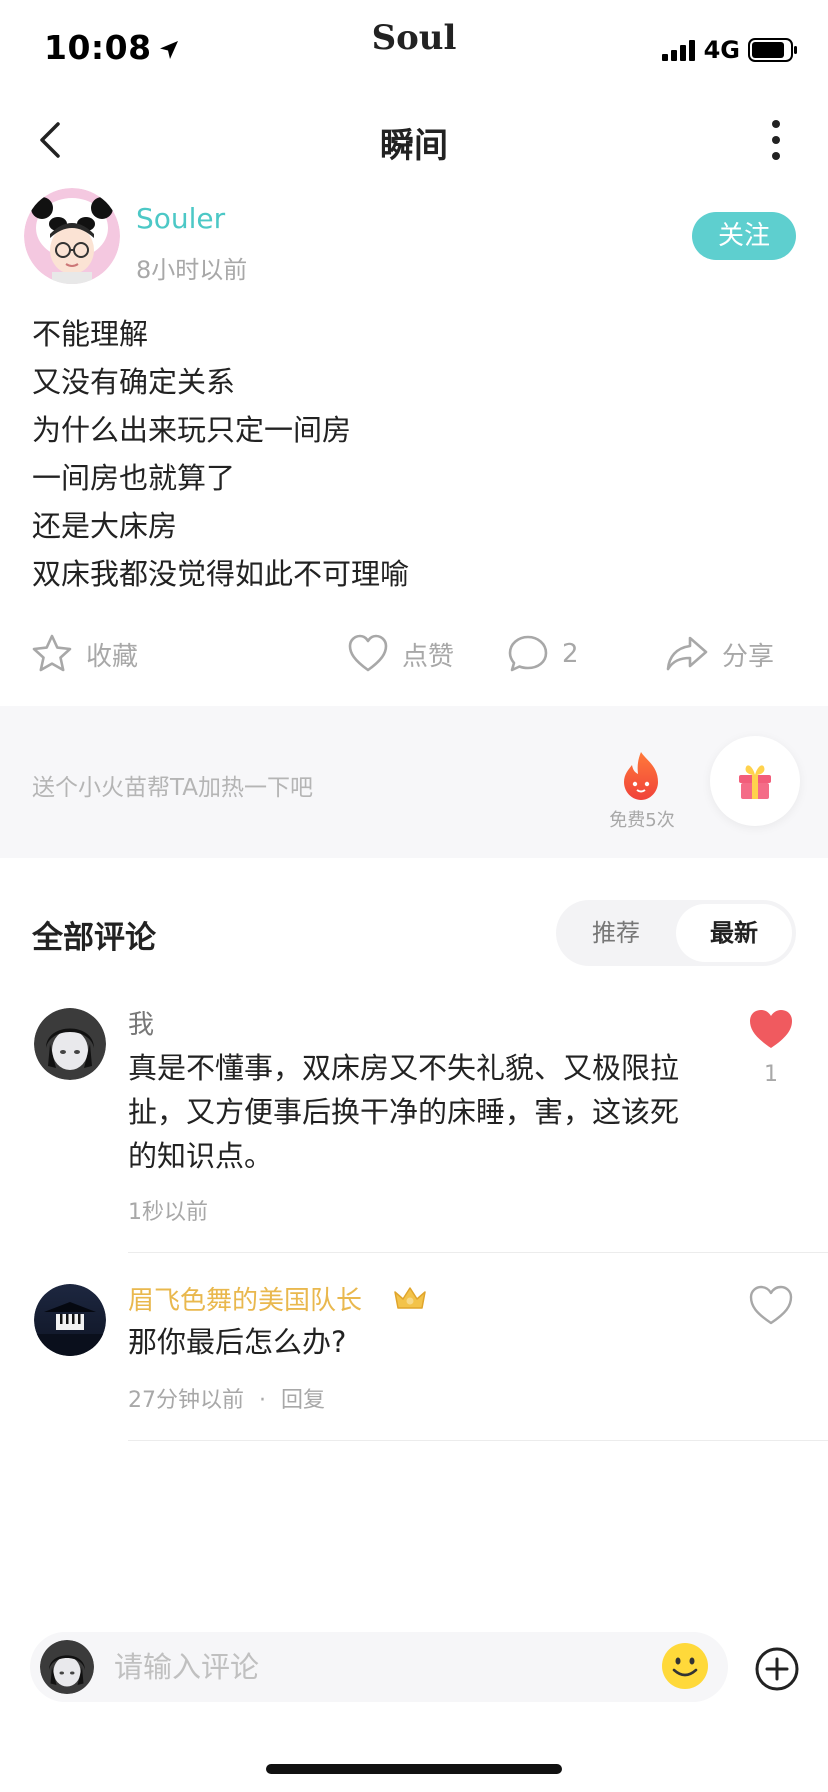 This screenshot has width=828, height=1792. I want to click on post-line: 一间房也就算了, so click(134, 478).